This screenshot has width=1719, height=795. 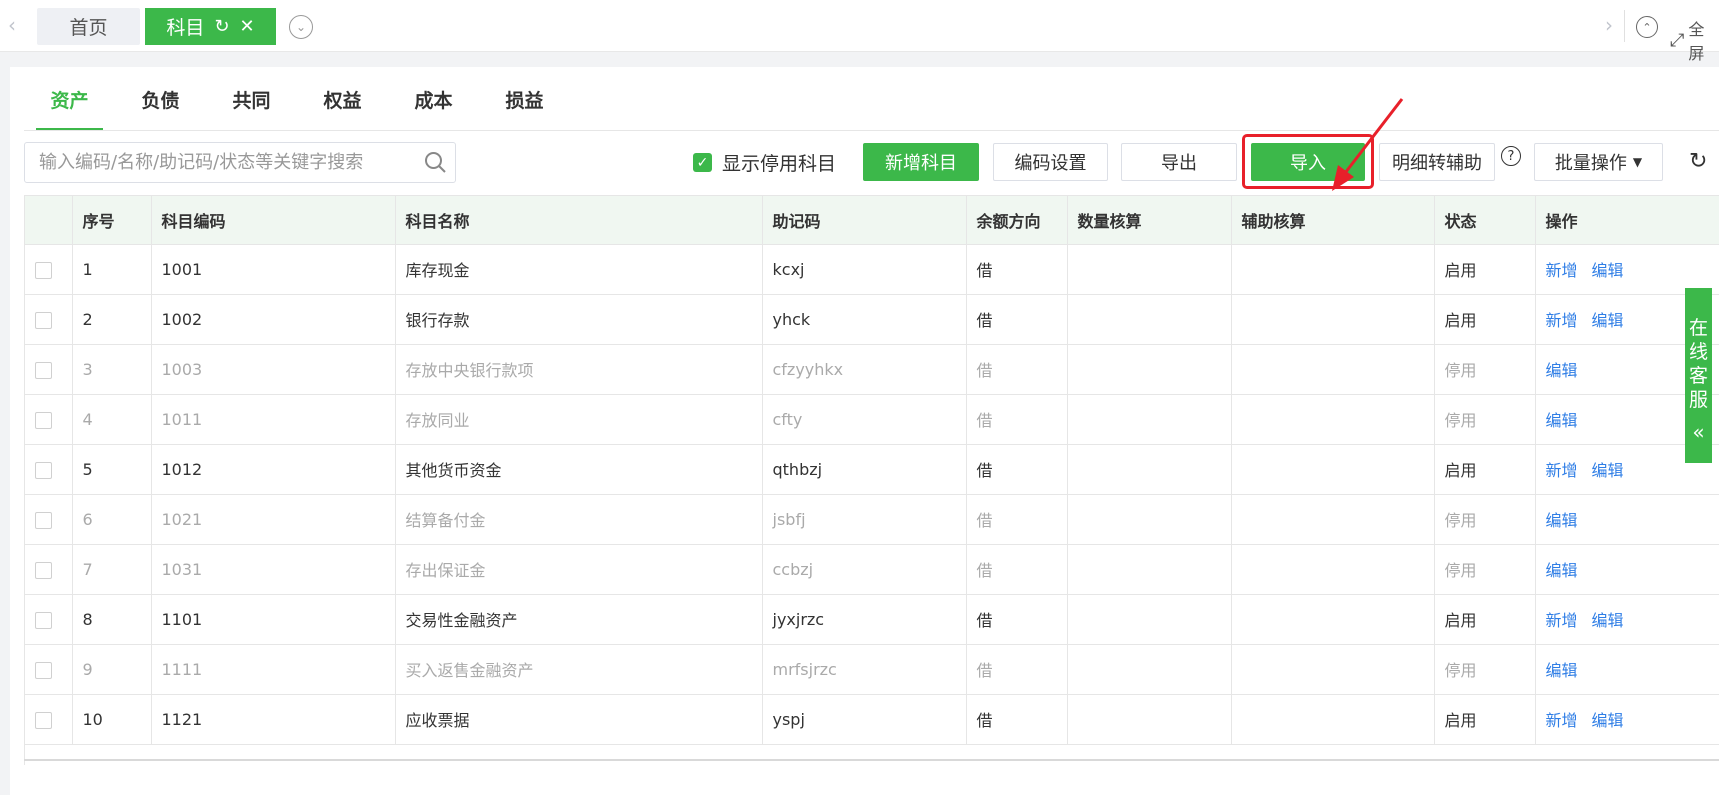 What do you see at coordinates (273, 369) in the screenshot?
I see `cell-code: 1003` at bounding box center [273, 369].